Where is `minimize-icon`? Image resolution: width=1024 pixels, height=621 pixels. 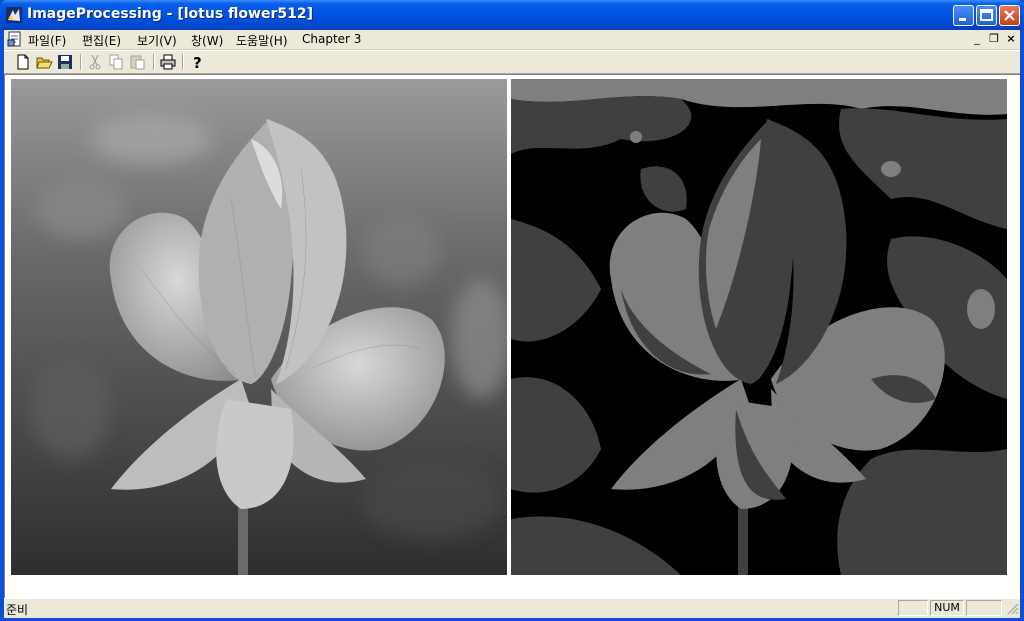
minimize-icon is located at coordinates (962, 19).